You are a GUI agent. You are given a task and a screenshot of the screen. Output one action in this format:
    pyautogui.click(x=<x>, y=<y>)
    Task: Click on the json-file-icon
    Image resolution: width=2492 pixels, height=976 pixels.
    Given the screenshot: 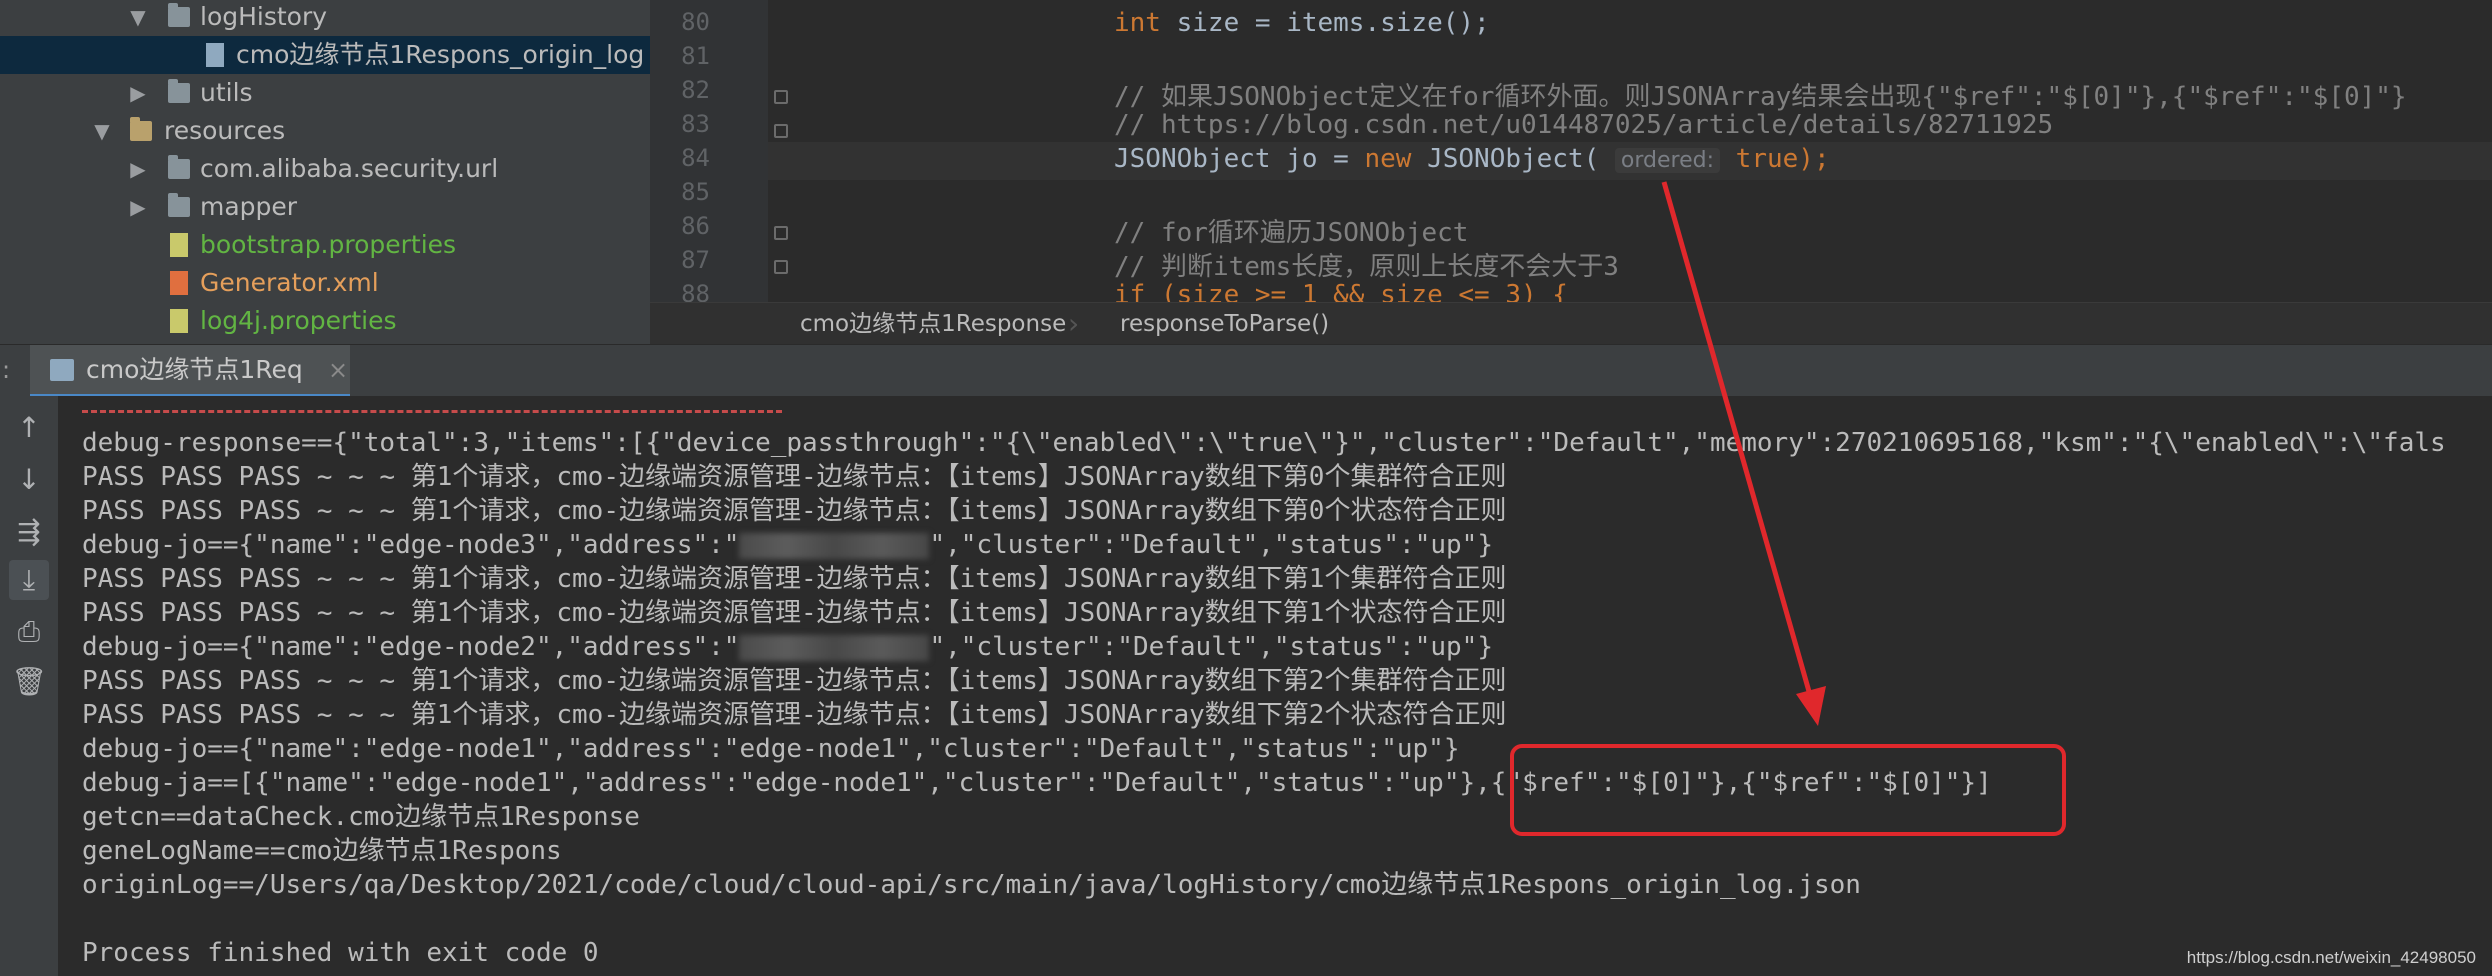 What is the action you would take?
    pyautogui.click(x=215, y=55)
    